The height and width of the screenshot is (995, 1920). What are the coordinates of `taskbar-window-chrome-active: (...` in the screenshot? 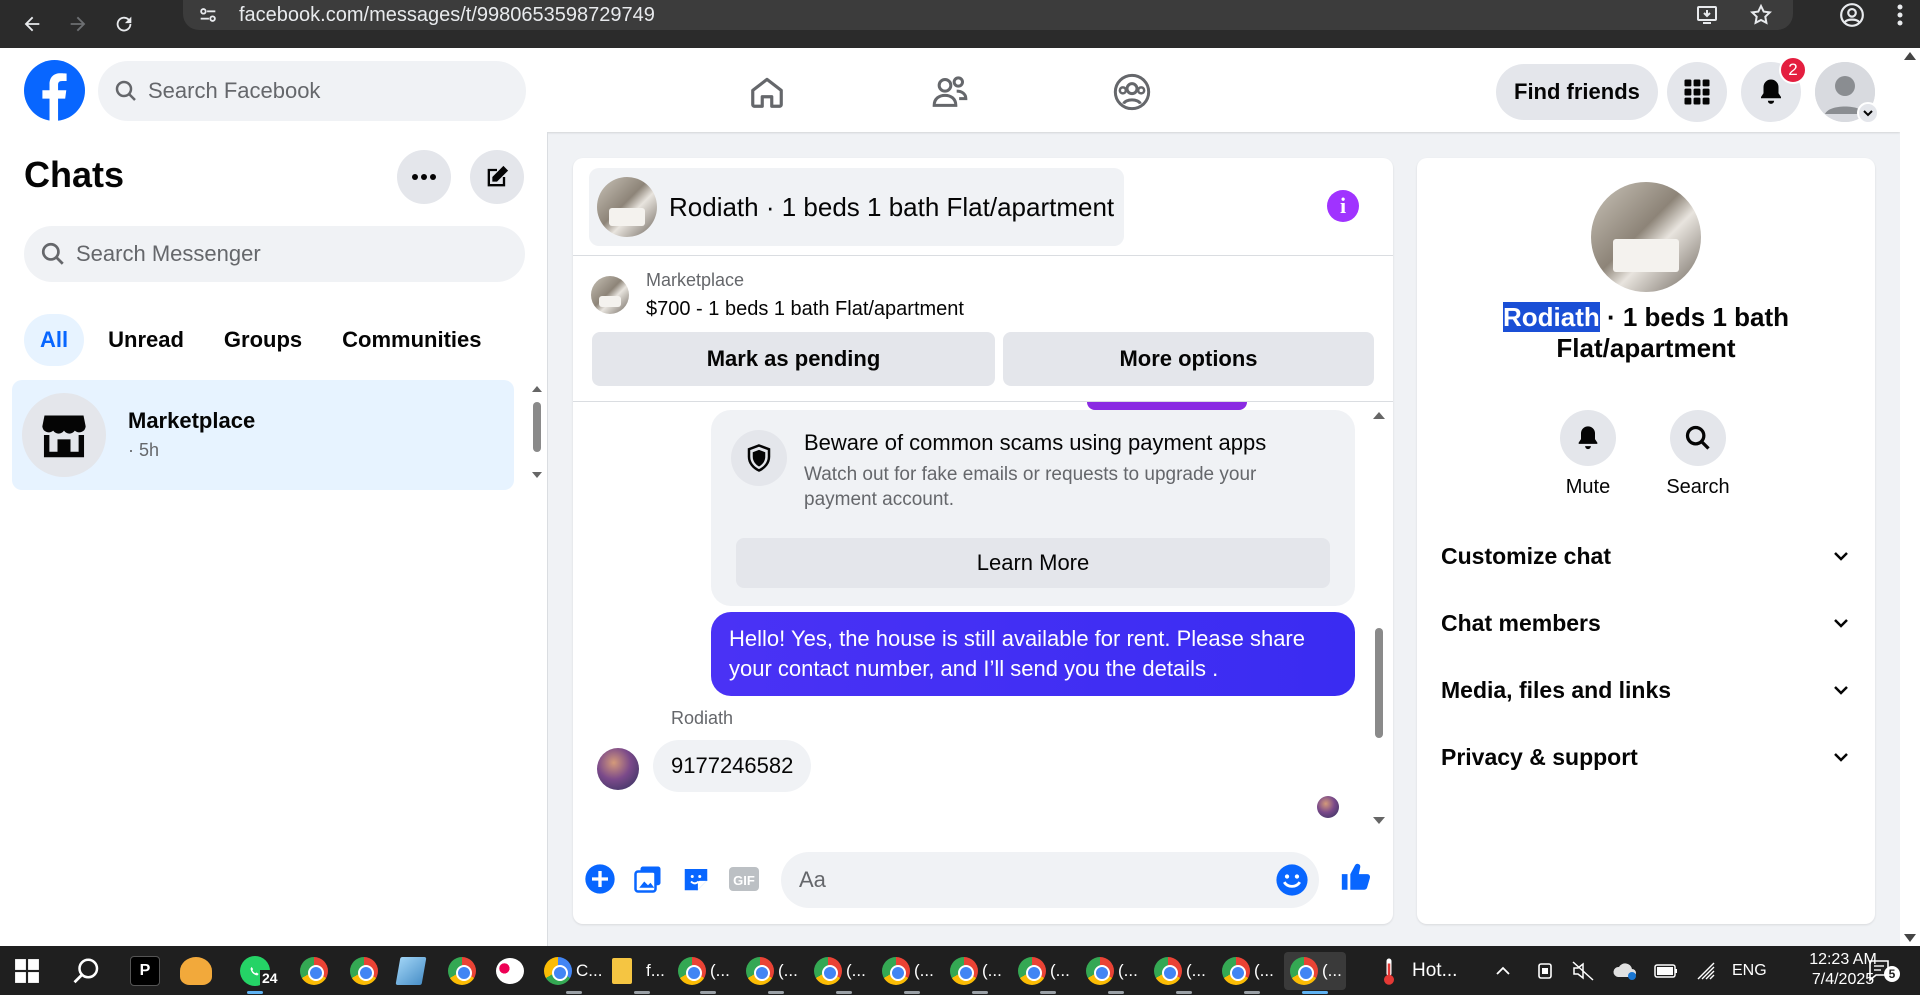 It's located at (1315, 973).